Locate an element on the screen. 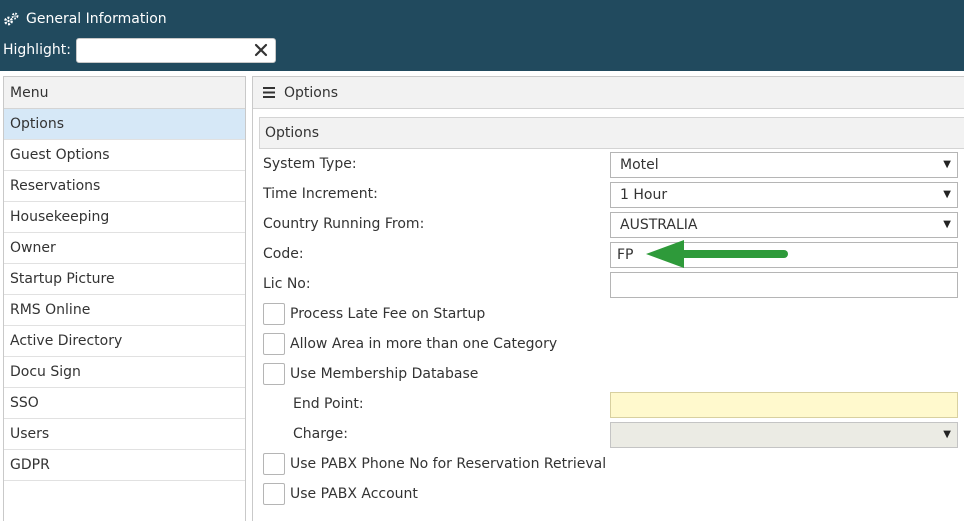  allow-area-label: Allow Area in more than one Category is located at coordinates (424, 344).